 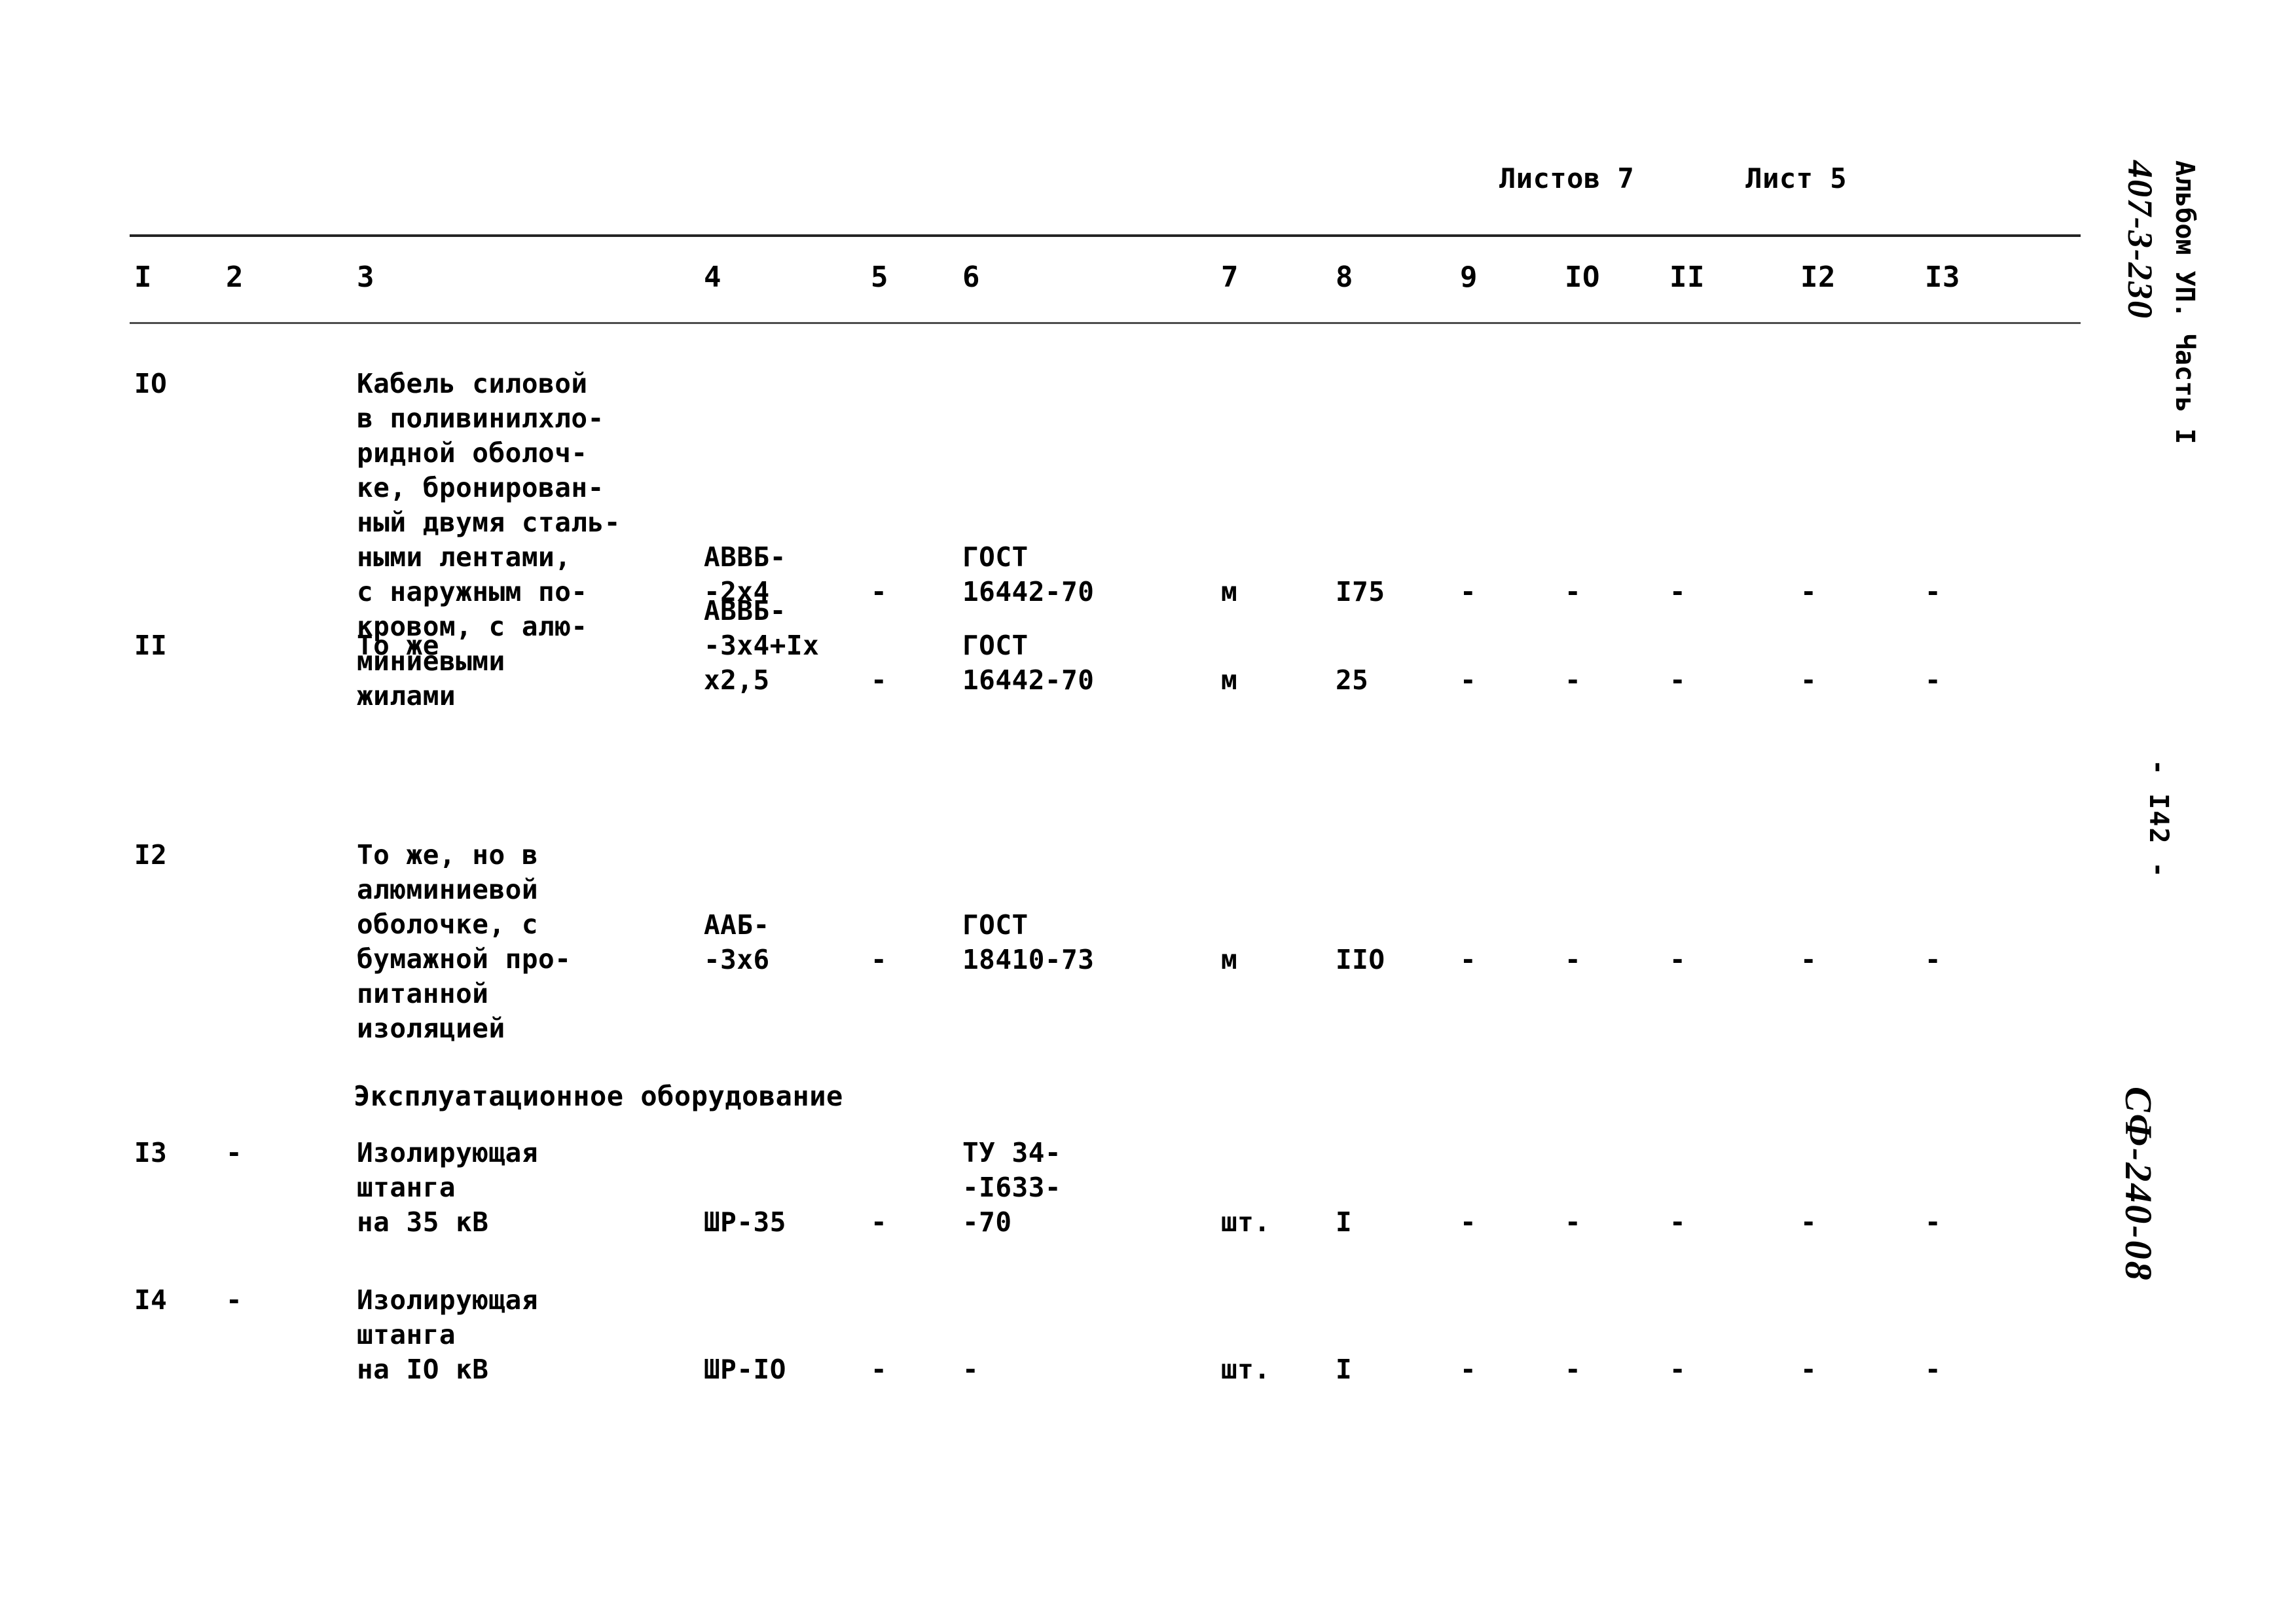 I want to click on row-type-cell: ШР-IO, so click(x=745, y=1369).